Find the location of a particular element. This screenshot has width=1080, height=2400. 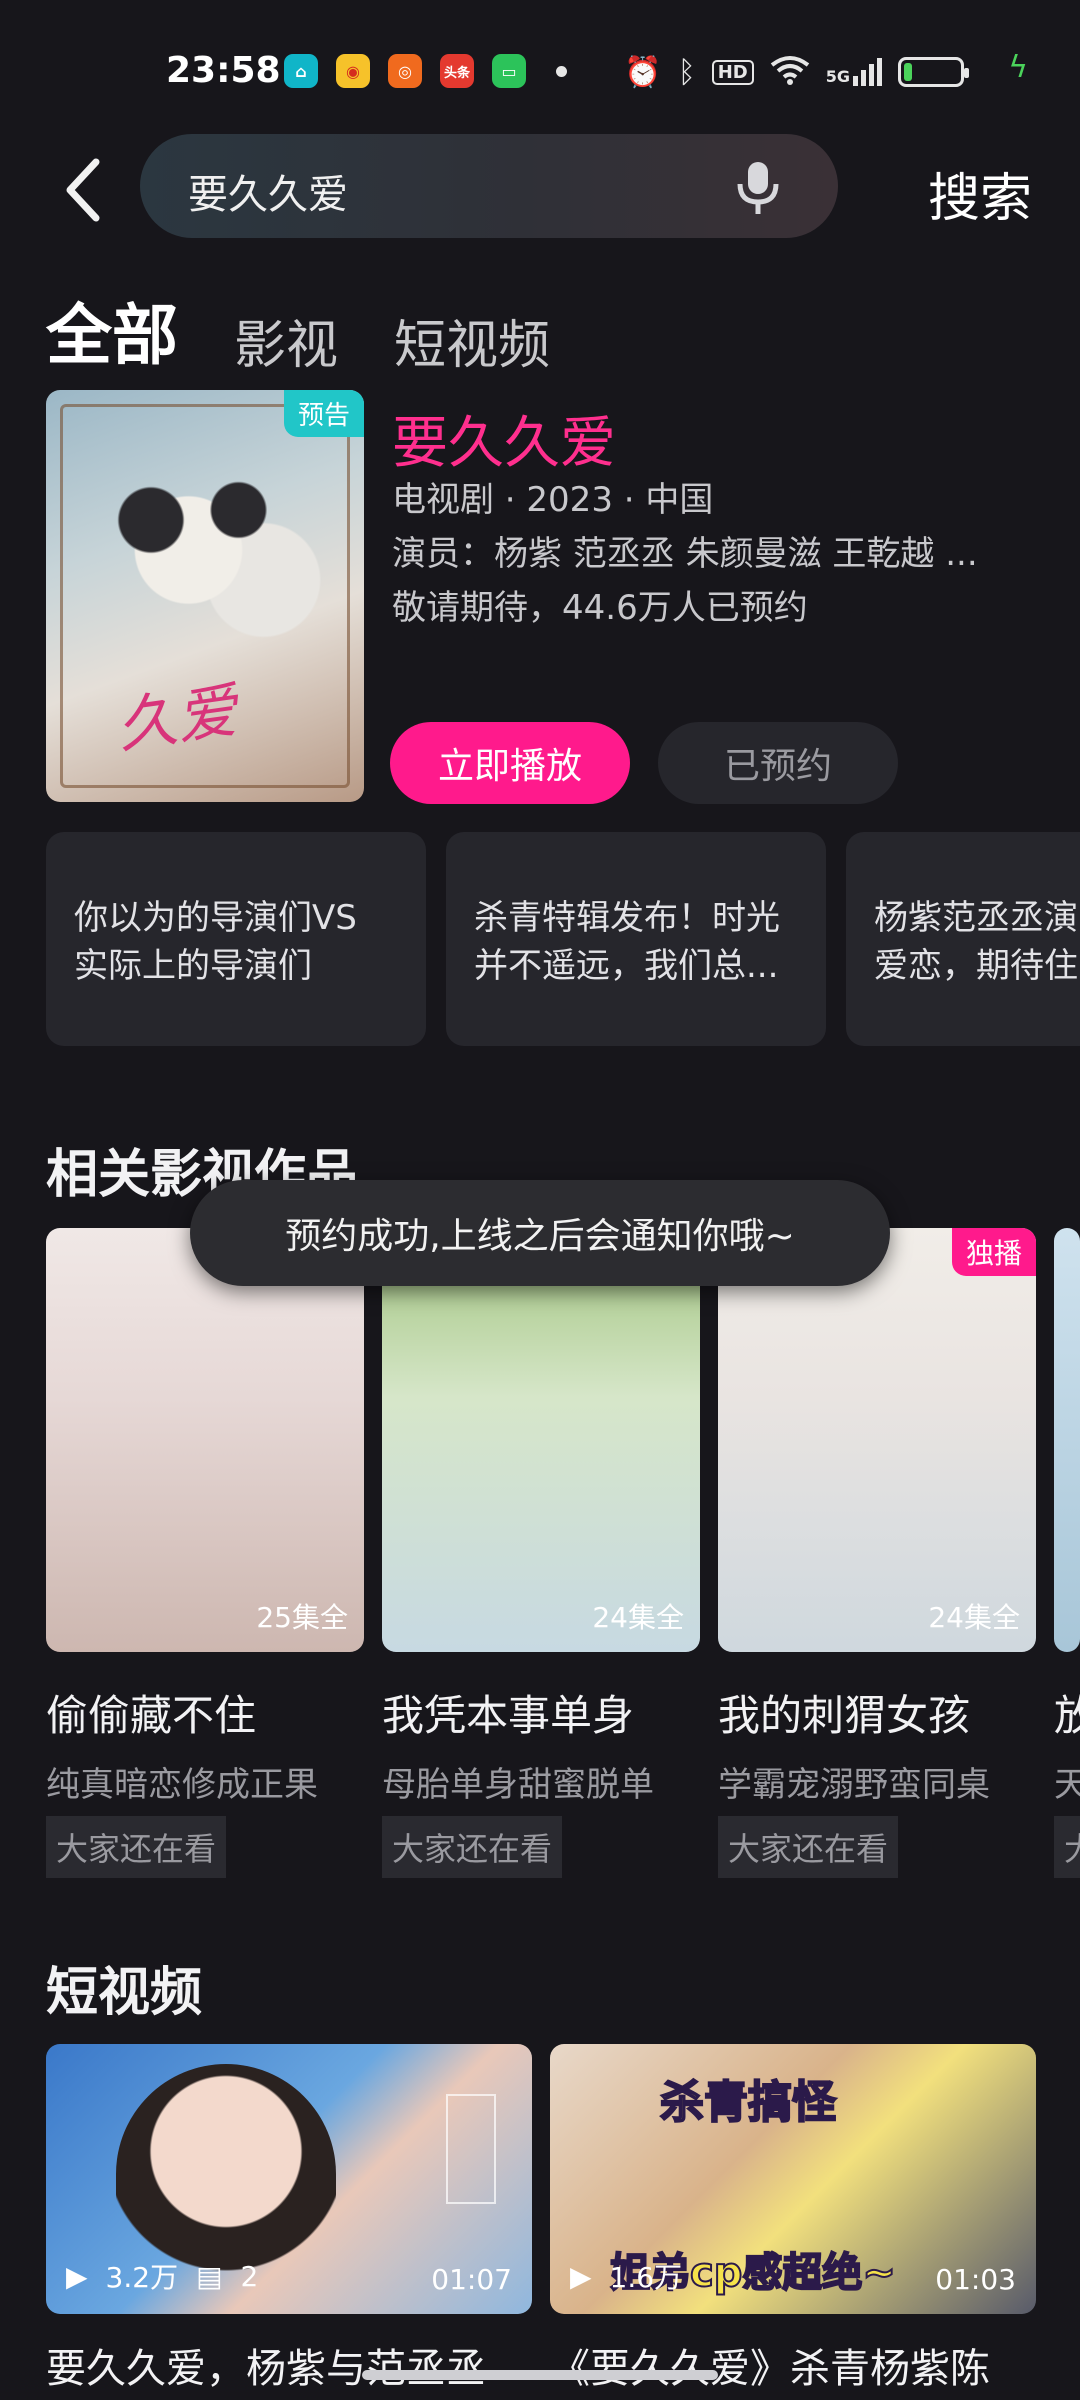

related-desc: 母胎单身甜蜜脱单 is located at coordinates (518, 1785).